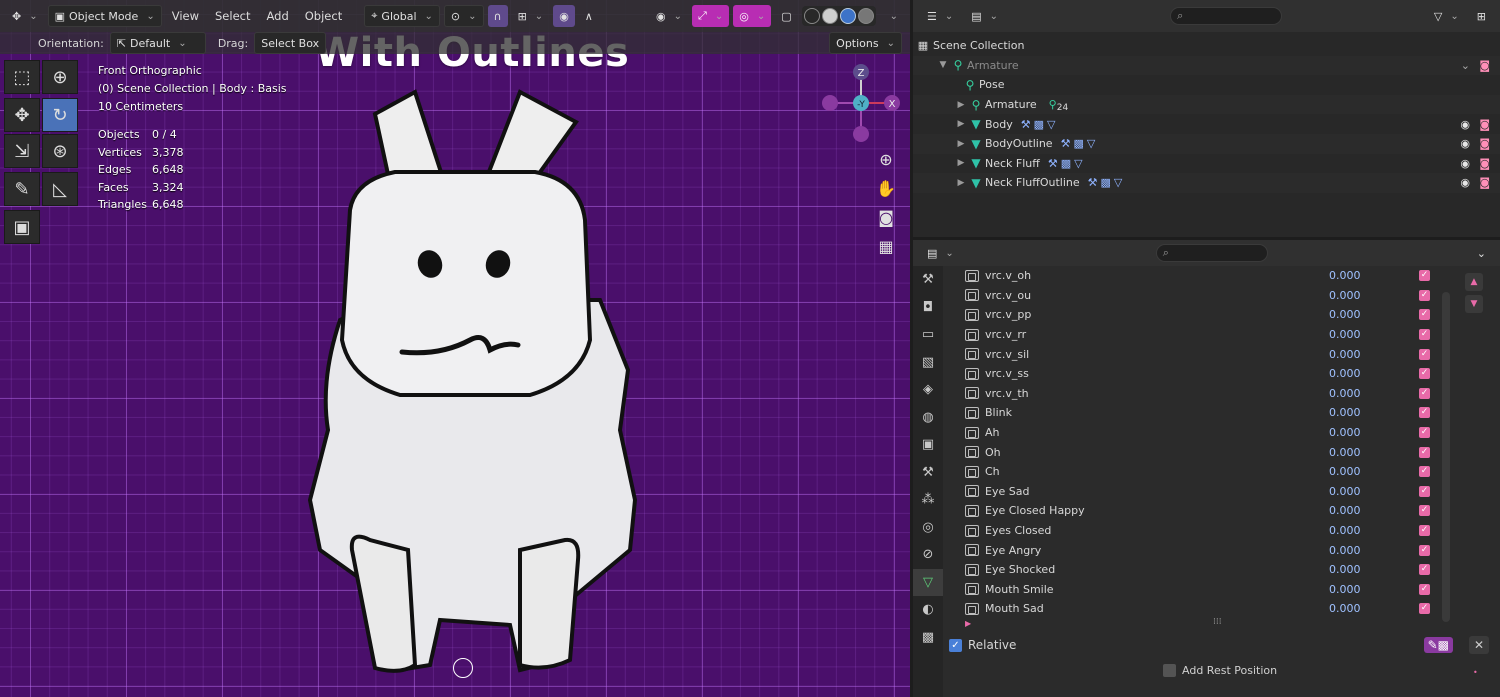  I want to click on shape-key-row: vrc.v_oh 0.000 ✓, so click(1201, 276).